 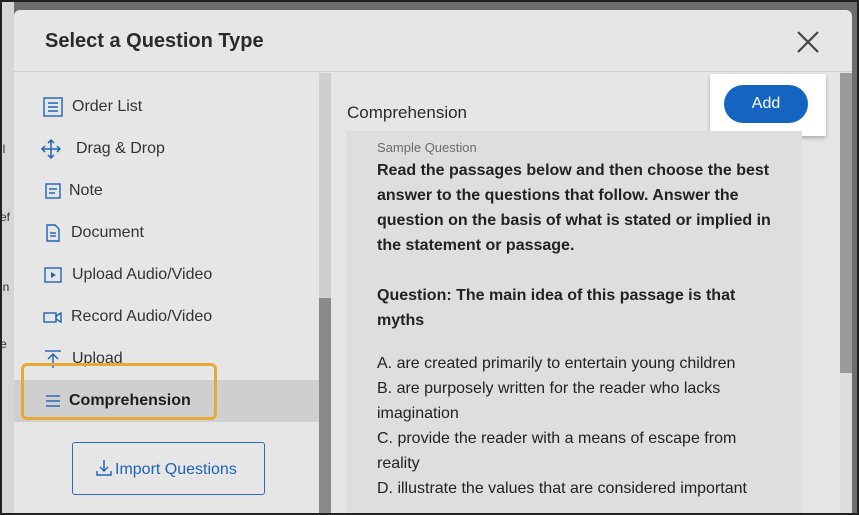 I want to click on question-type-upload: Upload, so click(x=166, y=359).